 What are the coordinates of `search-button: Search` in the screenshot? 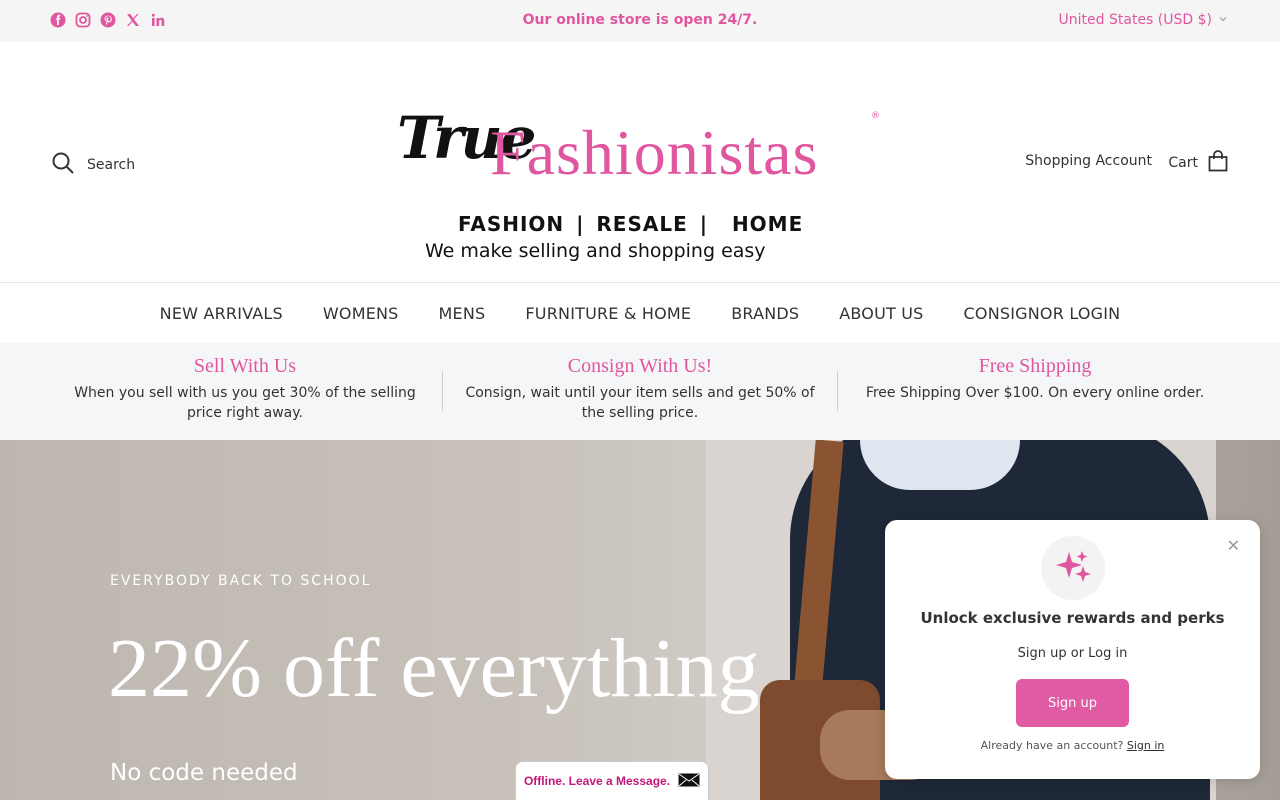 It's located at (93, 165).